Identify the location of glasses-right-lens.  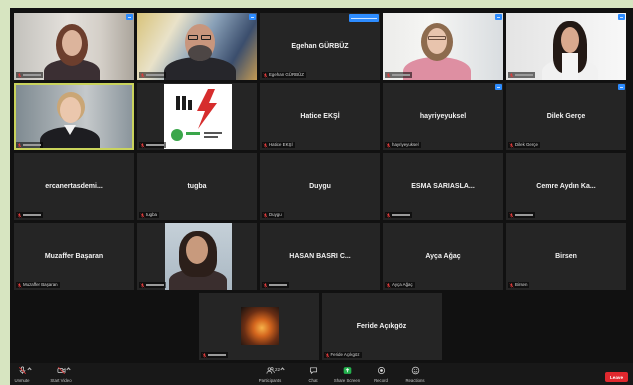
(206, 37).